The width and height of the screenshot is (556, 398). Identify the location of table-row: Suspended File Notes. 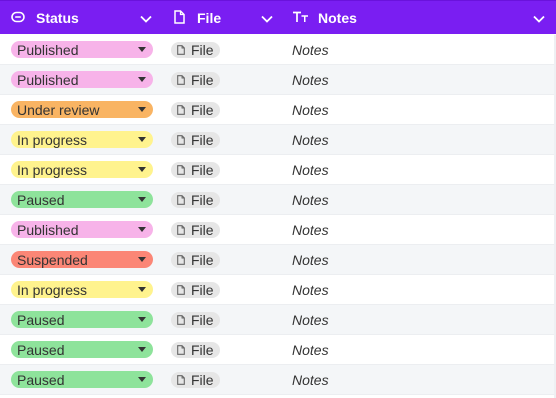
(278, 260).